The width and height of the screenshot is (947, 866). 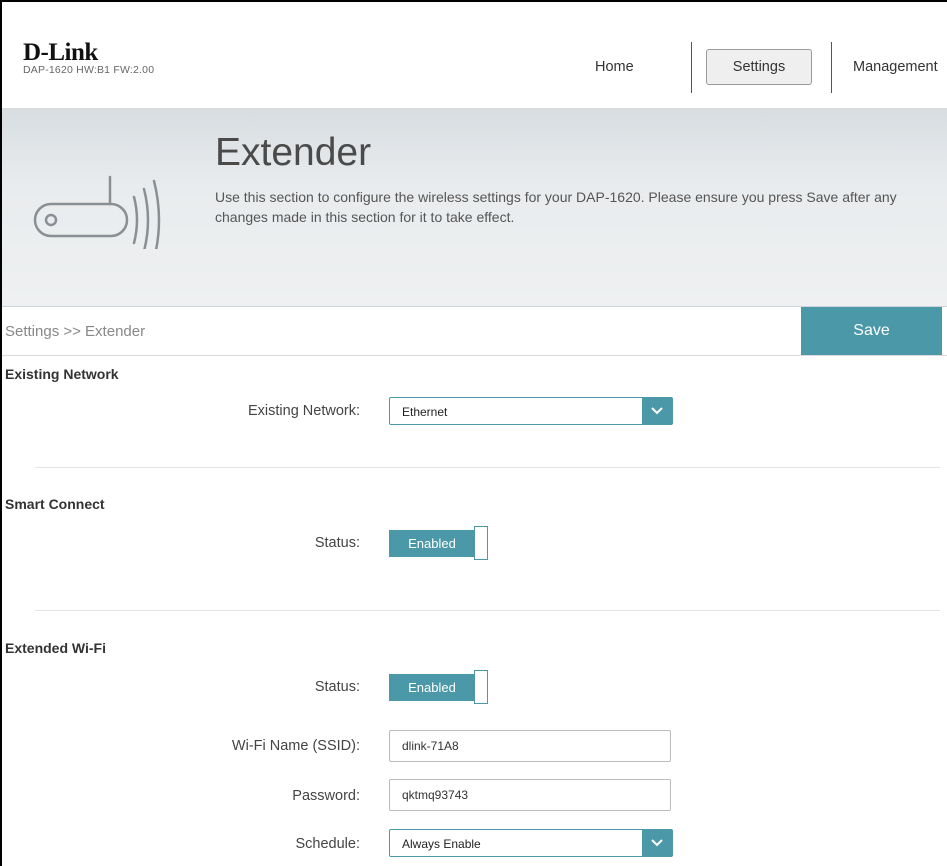 I want to click on schedule-label: Schedule:, so click(x=328, y=844).